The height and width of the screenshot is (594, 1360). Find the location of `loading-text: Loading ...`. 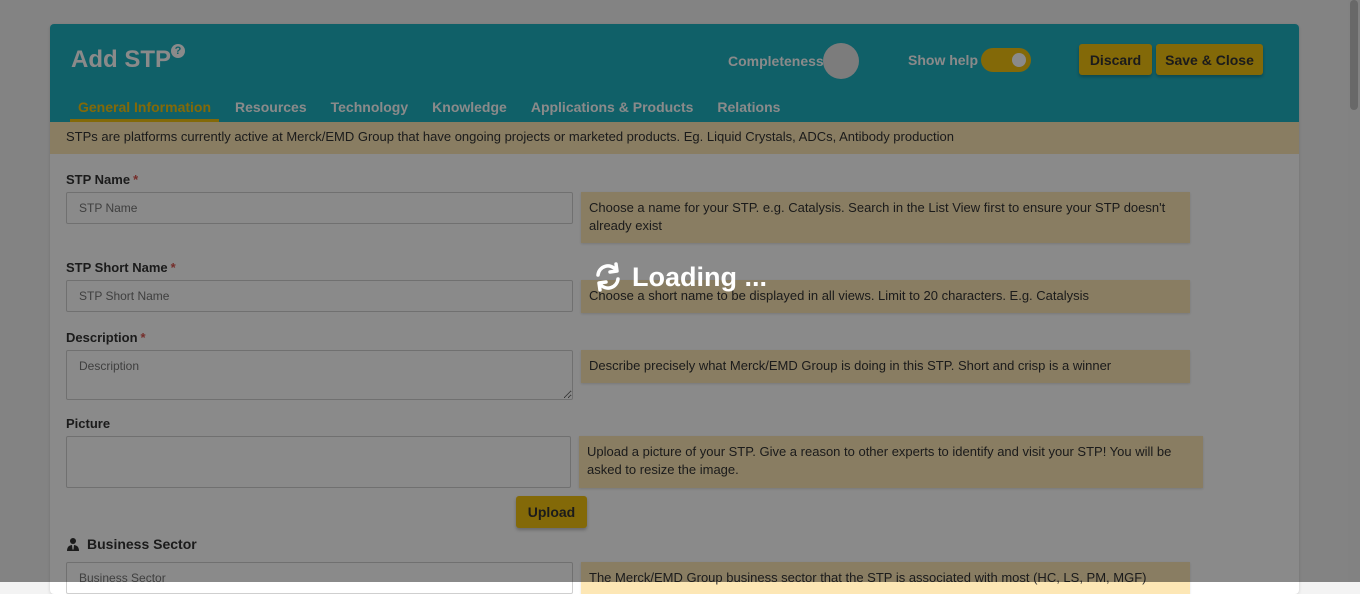

loading-text: Loading ... is located at coordinates (699, 276).